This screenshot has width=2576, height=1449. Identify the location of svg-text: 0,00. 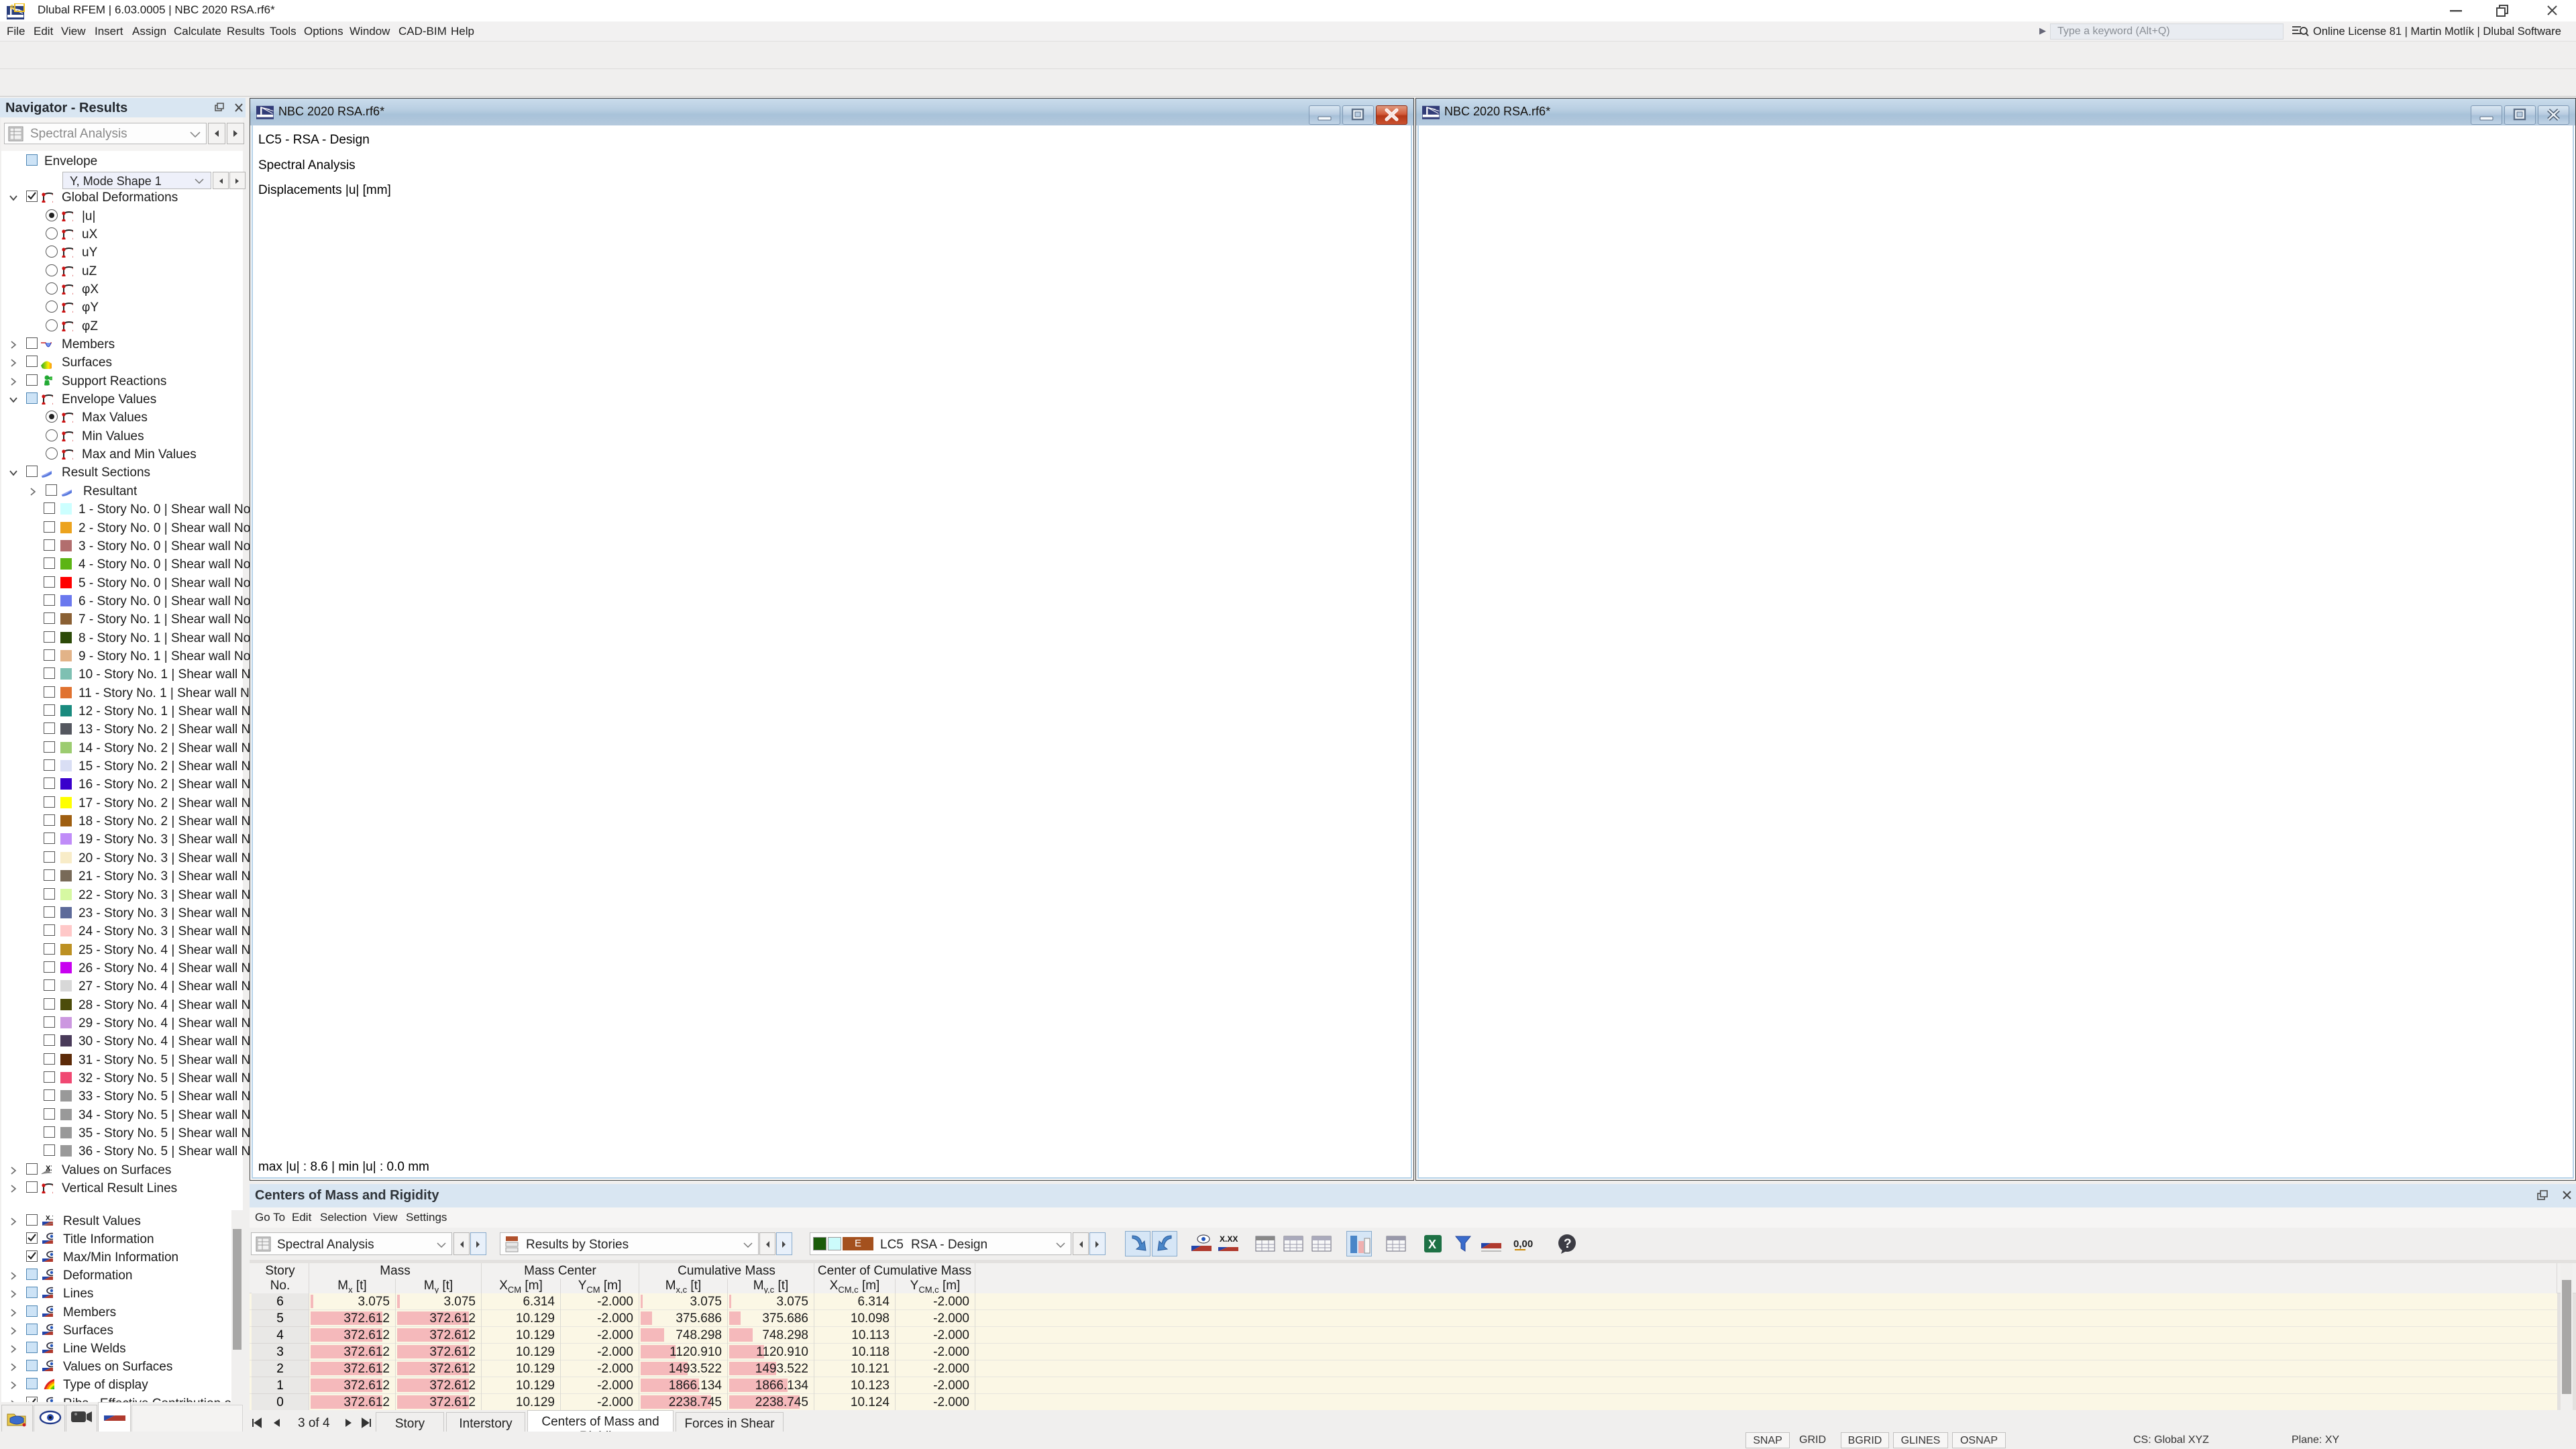
(1523, 1244).